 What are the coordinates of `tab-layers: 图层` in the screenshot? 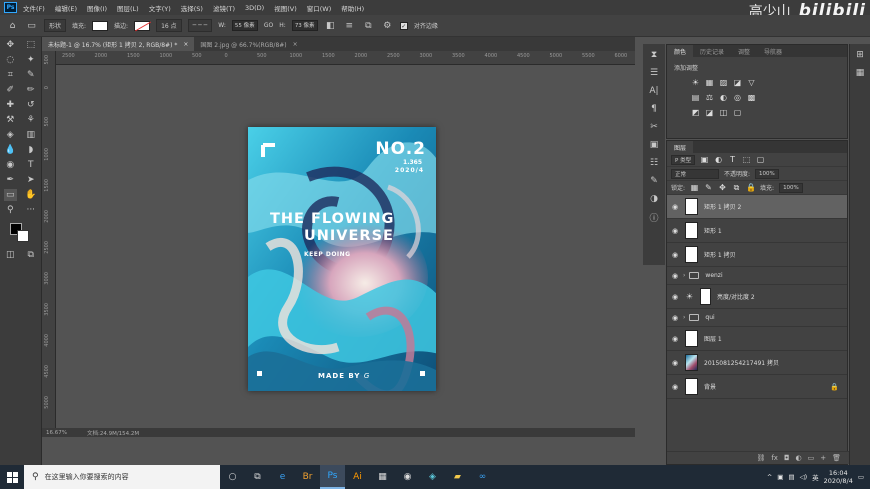 It's located at (680, 147).